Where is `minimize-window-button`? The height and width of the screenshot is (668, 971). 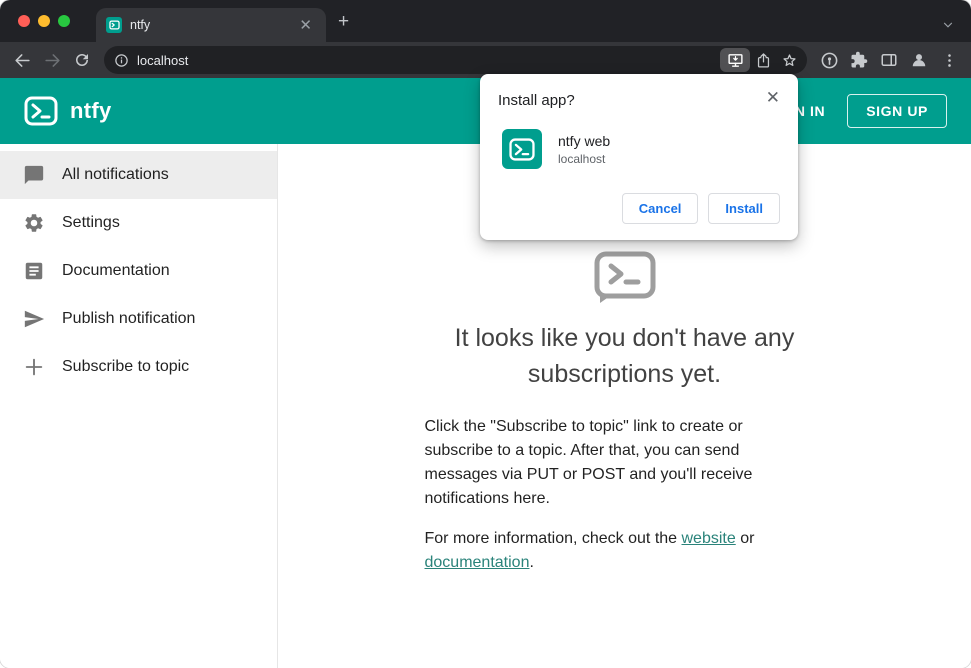 minimize-window-button is located at coordinates (44, 21).